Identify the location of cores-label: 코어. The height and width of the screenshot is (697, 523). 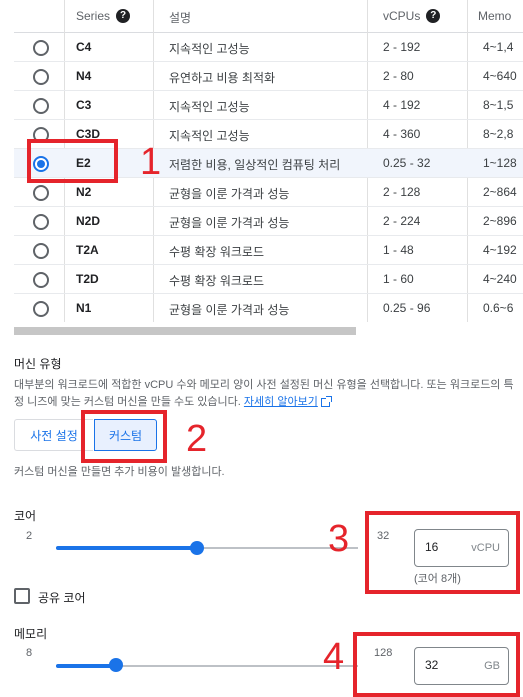
(25, 516).